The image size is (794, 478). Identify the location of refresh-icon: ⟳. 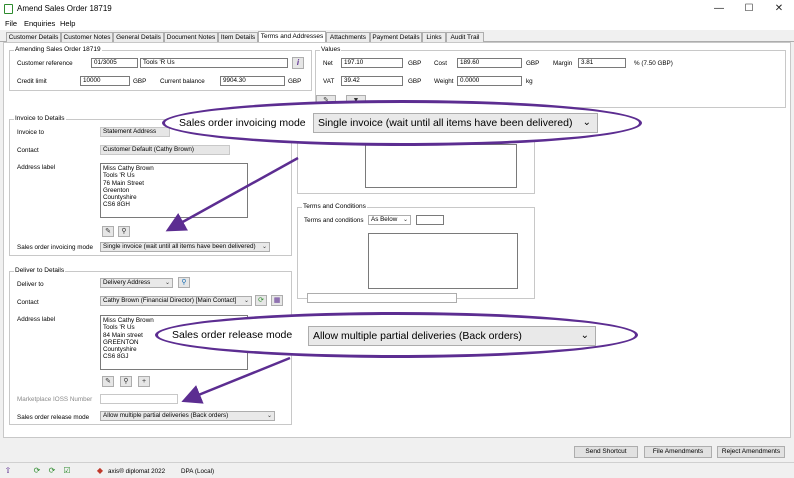
(37, 471).